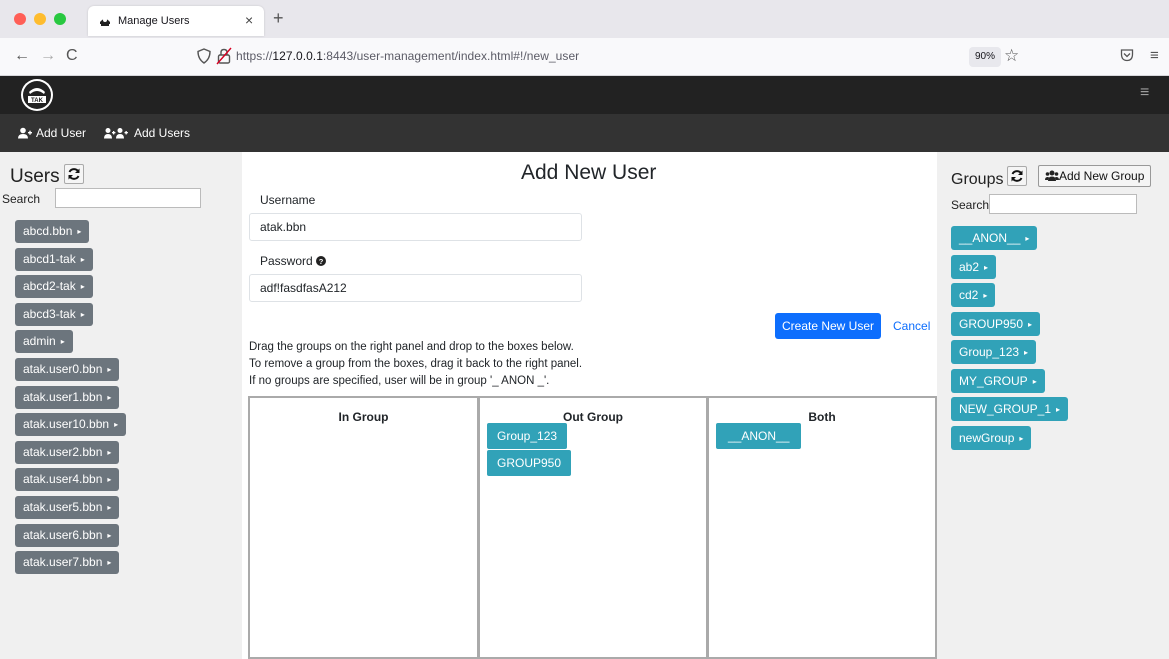 Image resolution: width=1169 pixels, height=659 pixels. Describe the element at coordinates (67, 563) in the screenshot. I see `user-item: atak.user7.bbn ▸` at that location.